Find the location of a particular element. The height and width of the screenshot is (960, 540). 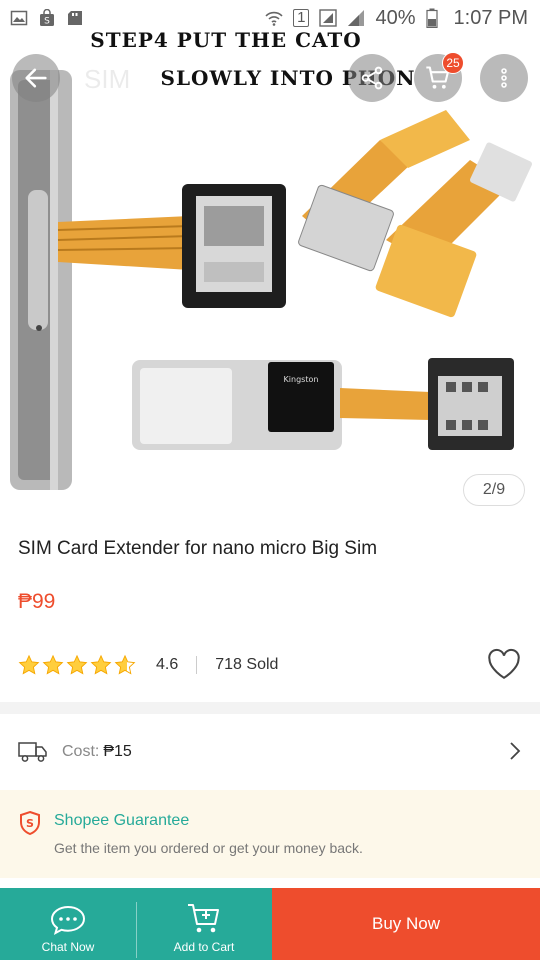

product-title: SIM Card Extender for nano micro Big Sim is located at coordinates (198, 548).